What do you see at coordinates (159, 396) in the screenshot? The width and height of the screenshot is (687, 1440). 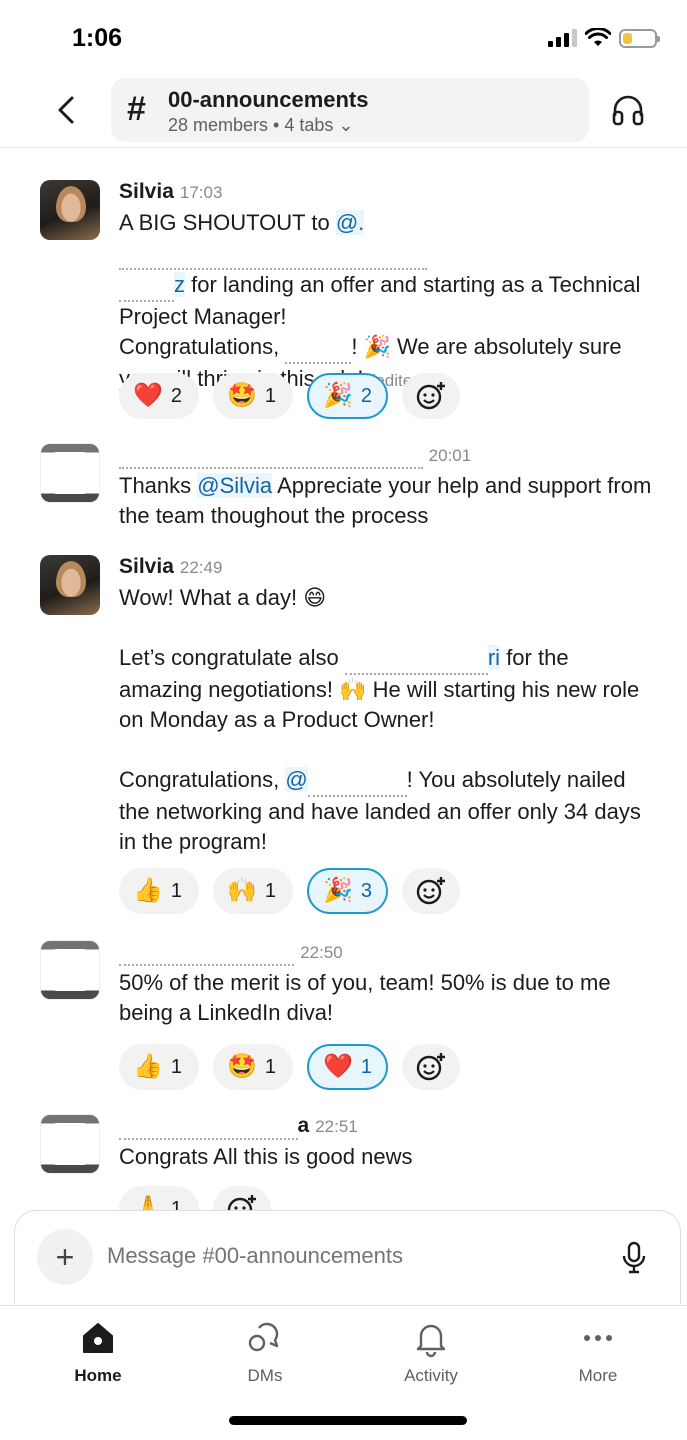 I see `reaction-heart: ❤️ 2` at bounding box center [159, 396].